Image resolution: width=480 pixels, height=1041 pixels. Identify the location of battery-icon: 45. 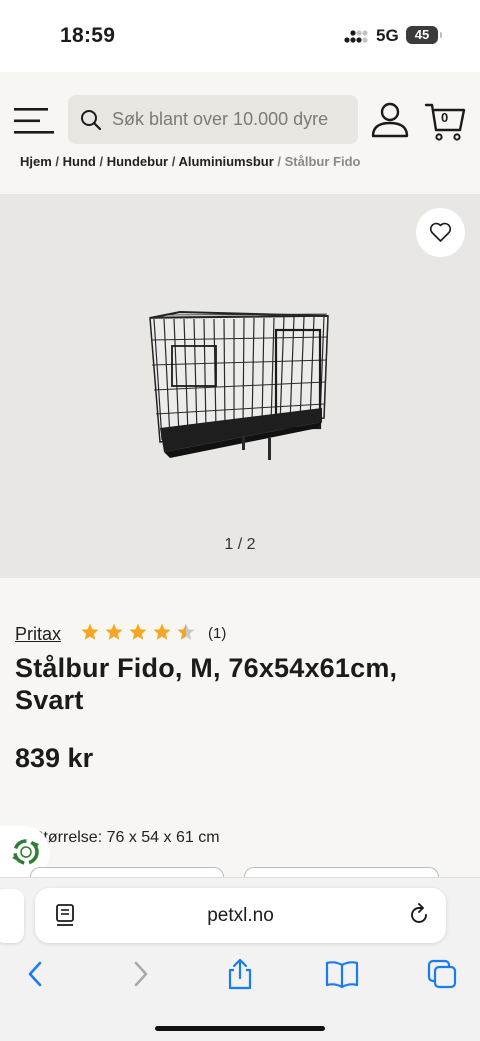
(424, 35).